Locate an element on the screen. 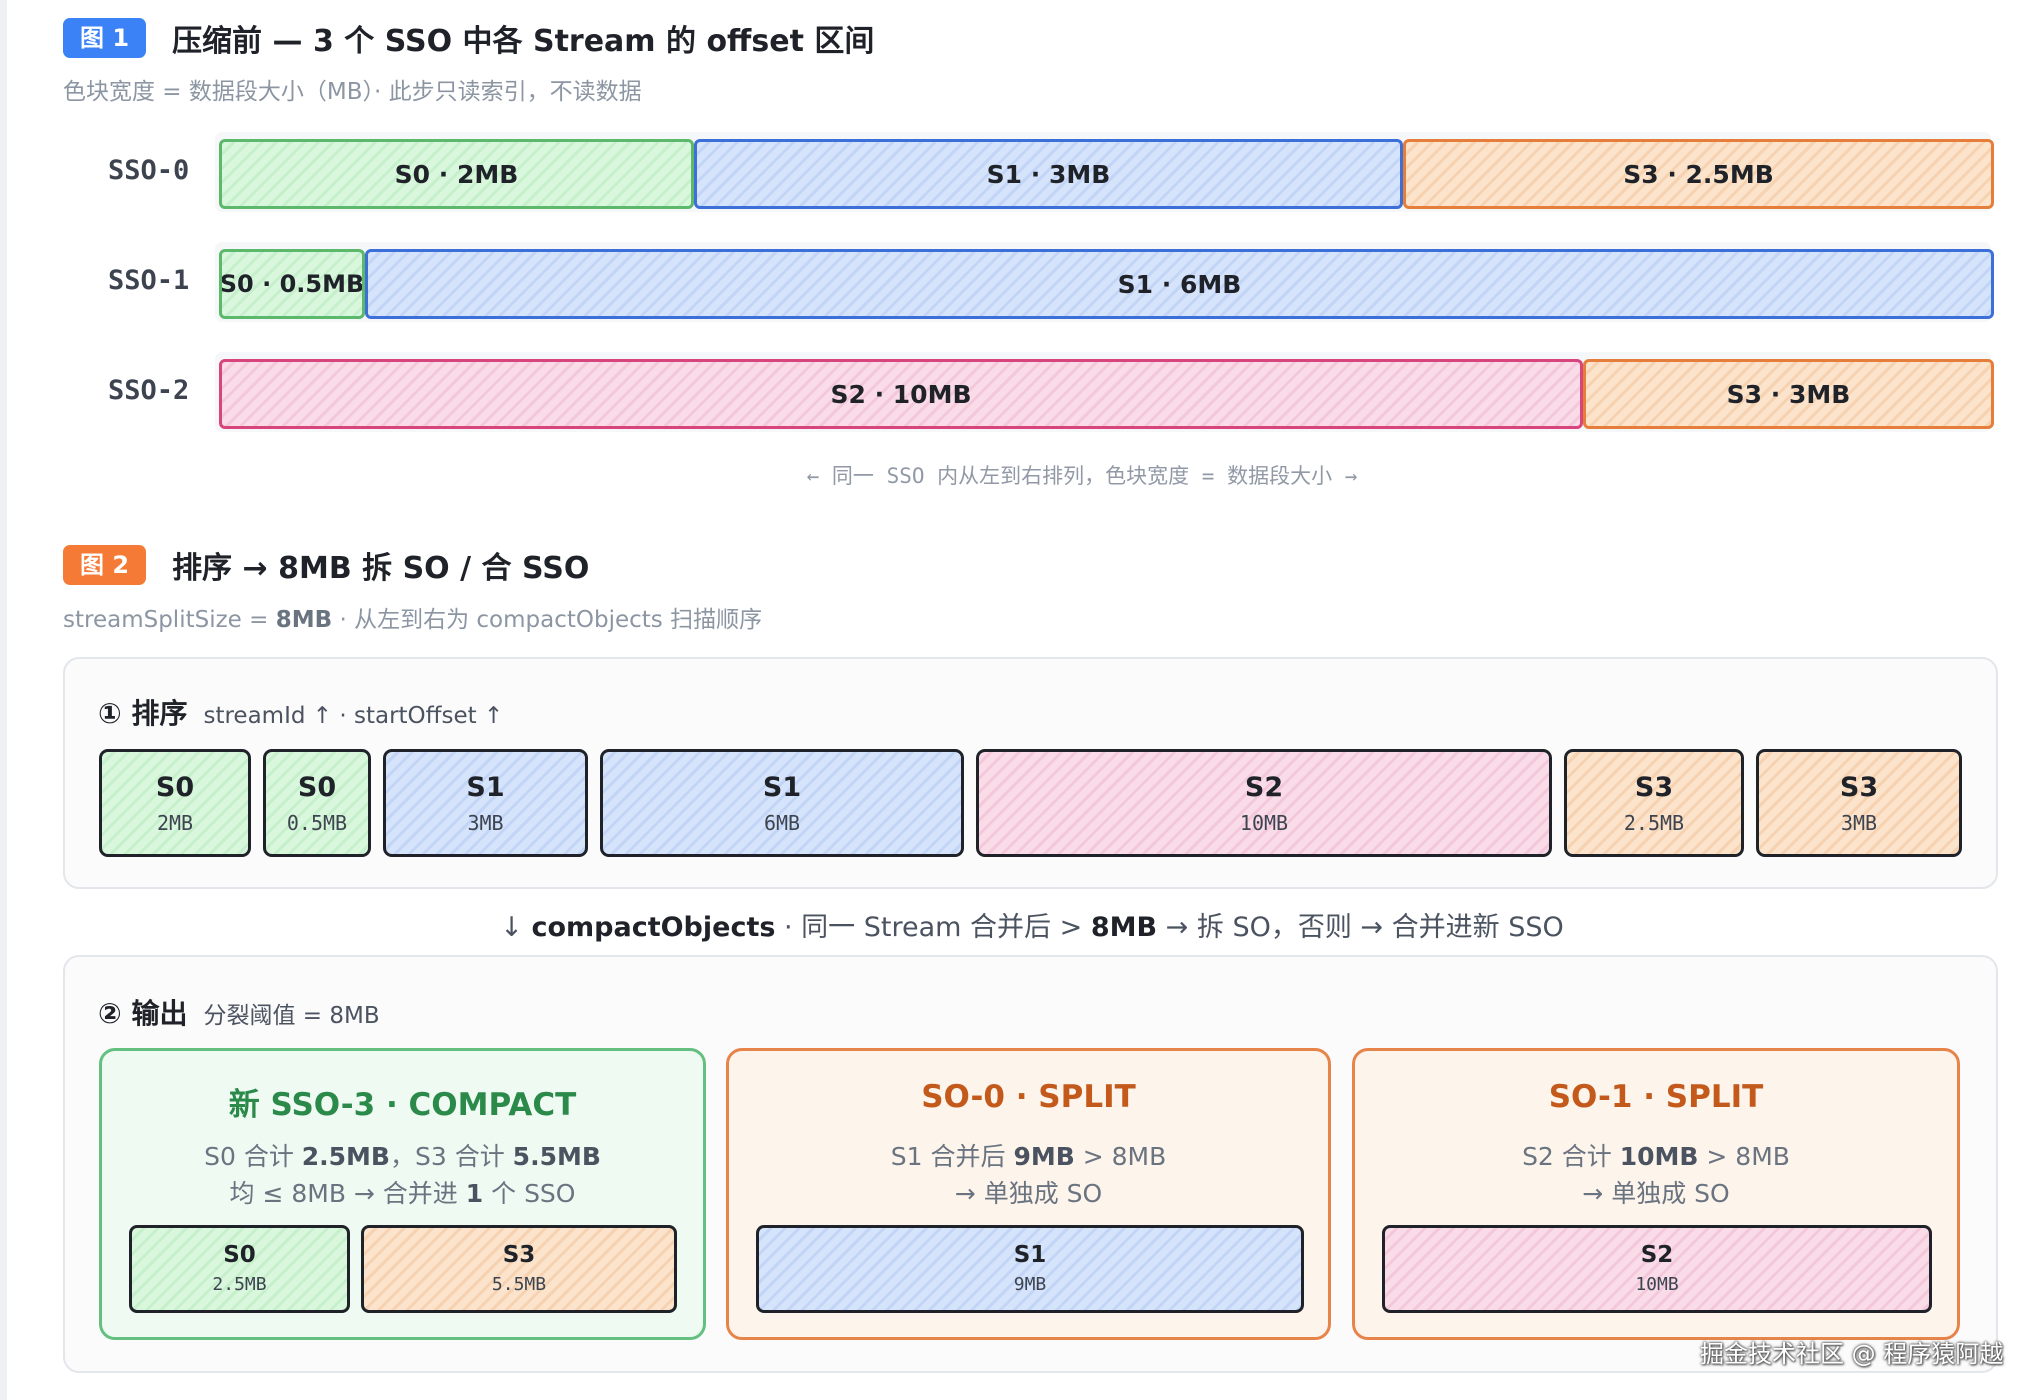 The image size is (2044, 1400). item-name: S1 is located at coordinates (1030, 1255).